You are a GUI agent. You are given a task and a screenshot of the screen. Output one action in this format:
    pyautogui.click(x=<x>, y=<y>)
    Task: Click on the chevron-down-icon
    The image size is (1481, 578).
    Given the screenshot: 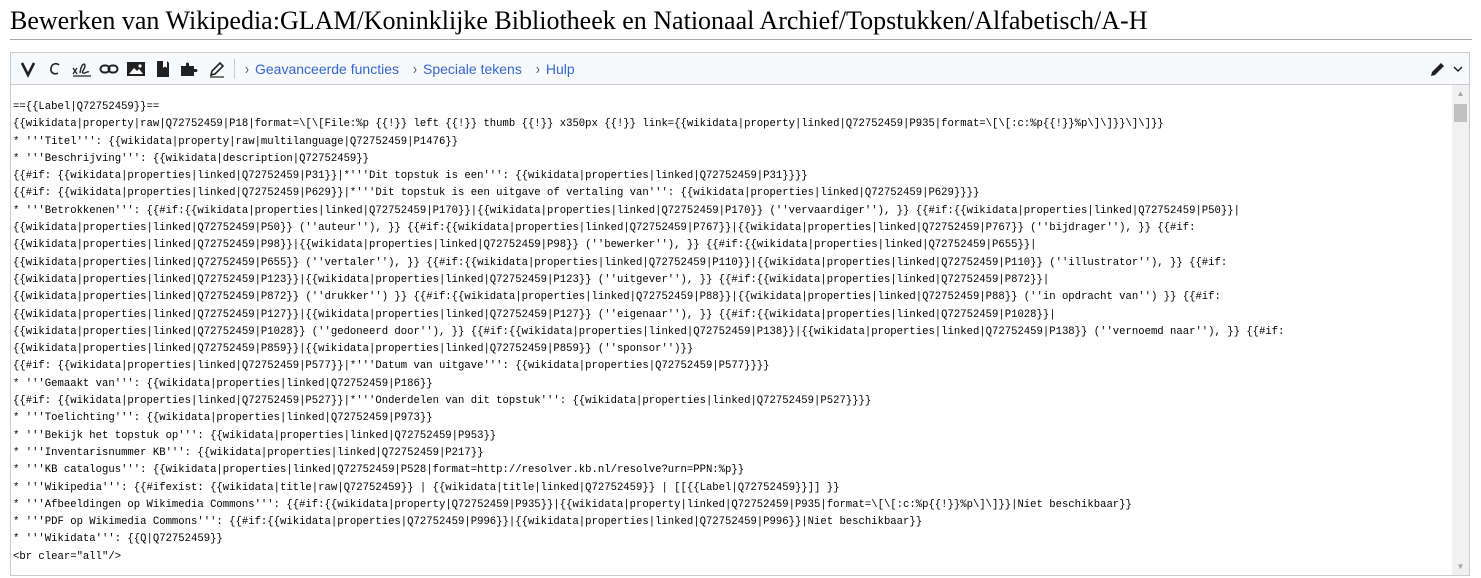 What is the action you would take?
    pyautogui.click(x=1458, y=68)
    